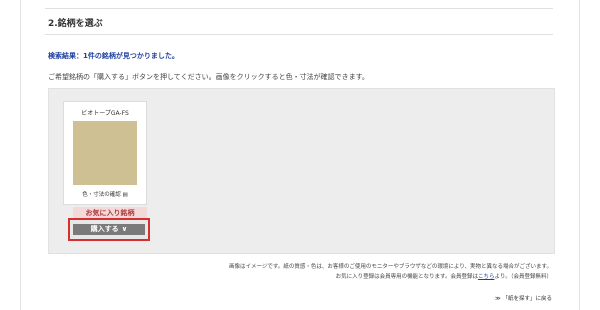 The height and width of the screenshot is (310, 600). I want to click on buy-button-highlight: 購入する ∨, so click(109, 229).